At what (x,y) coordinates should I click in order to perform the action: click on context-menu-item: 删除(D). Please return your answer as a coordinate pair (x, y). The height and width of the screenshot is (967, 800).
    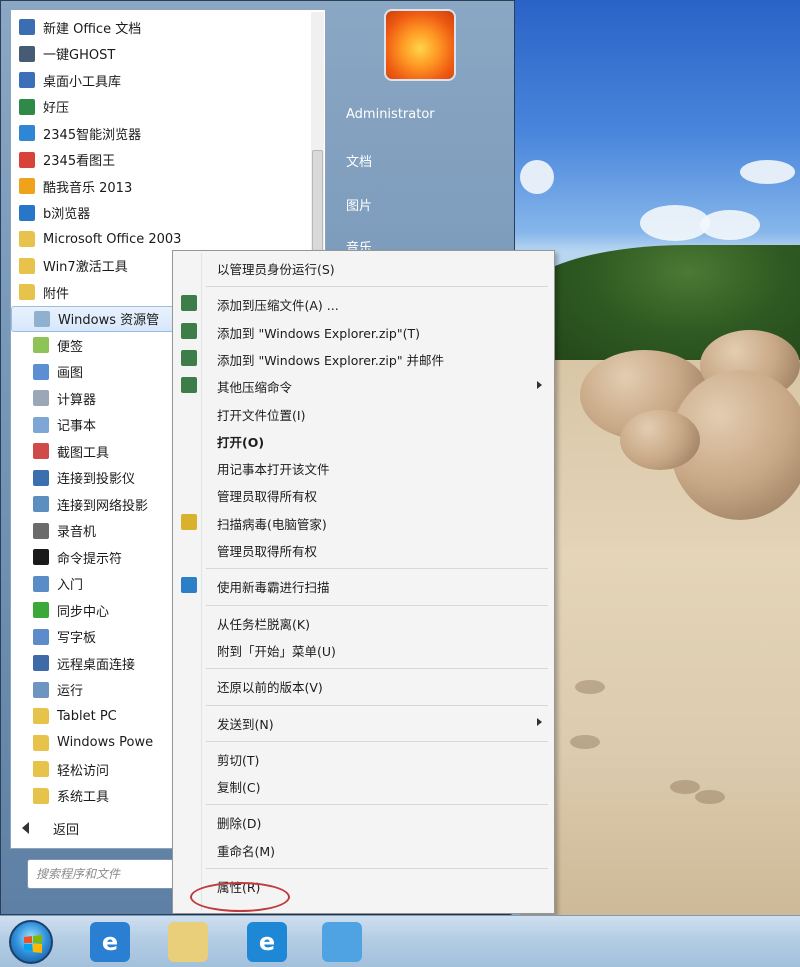
    Looking at the image, I should click on (363, 821).